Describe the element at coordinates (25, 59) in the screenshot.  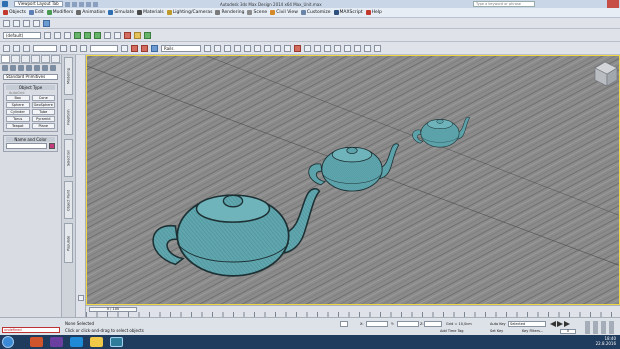
I see `hierarchy-tab` at that location.